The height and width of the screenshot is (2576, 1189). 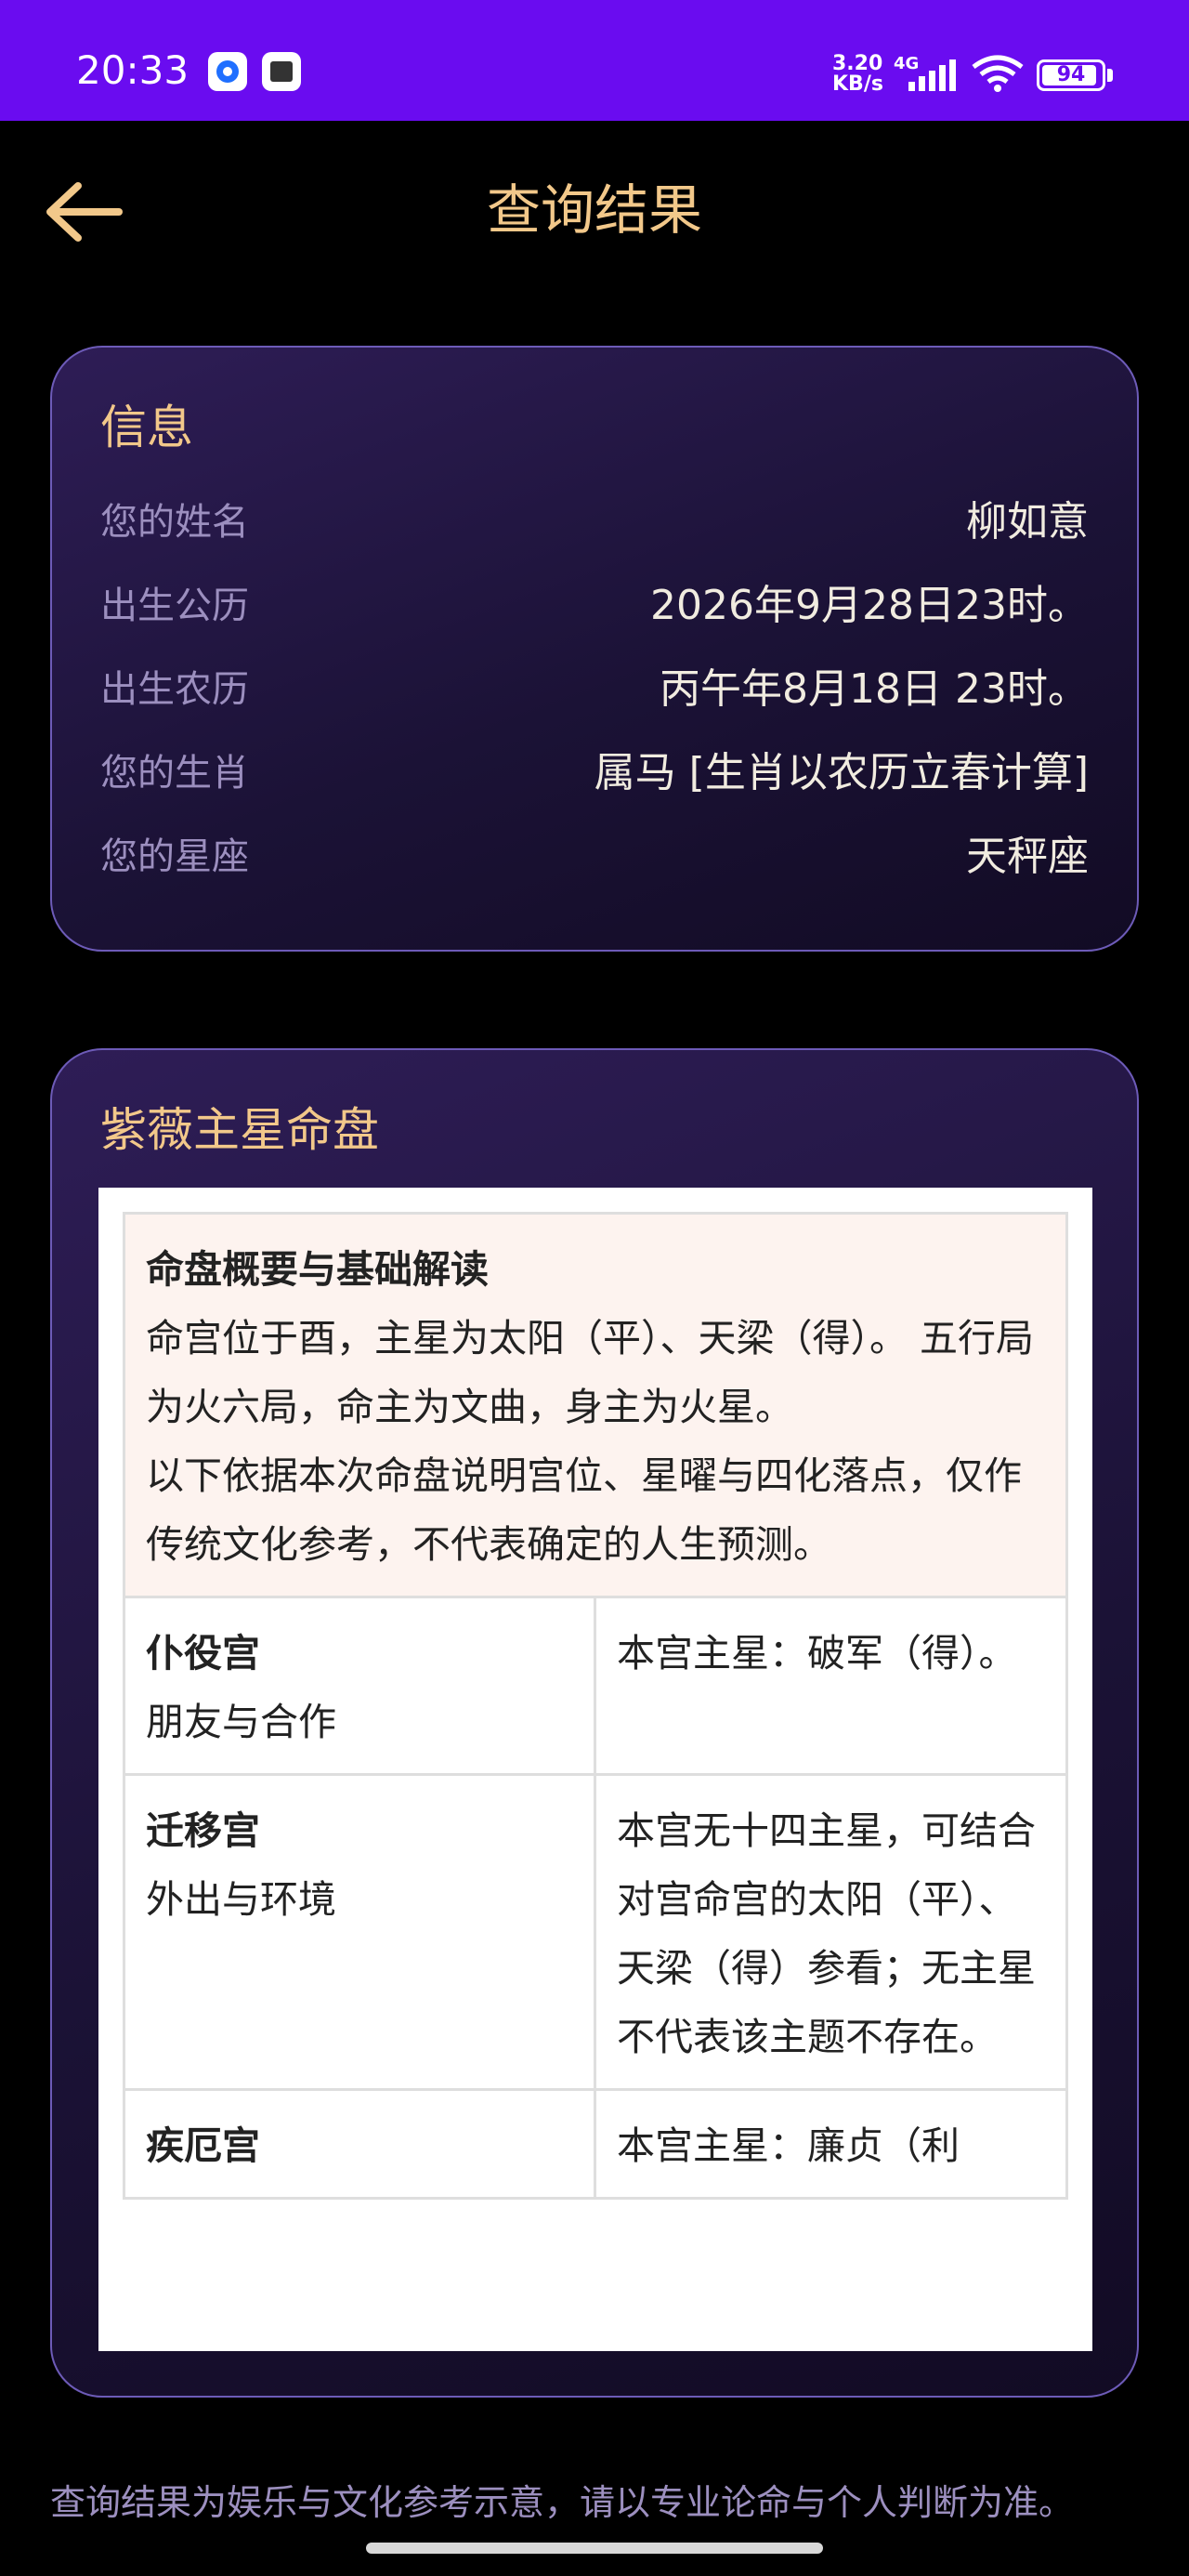 What do you see at coordinates (281, 71) in the screenshot?
I see `notification-meituan-icon` at bounding box center [281, 71].